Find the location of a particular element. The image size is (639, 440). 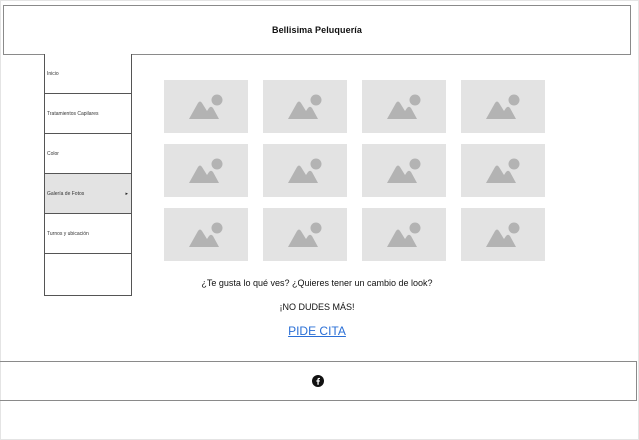

sidebar-item-label: Color is located at coordinates (53, 153).